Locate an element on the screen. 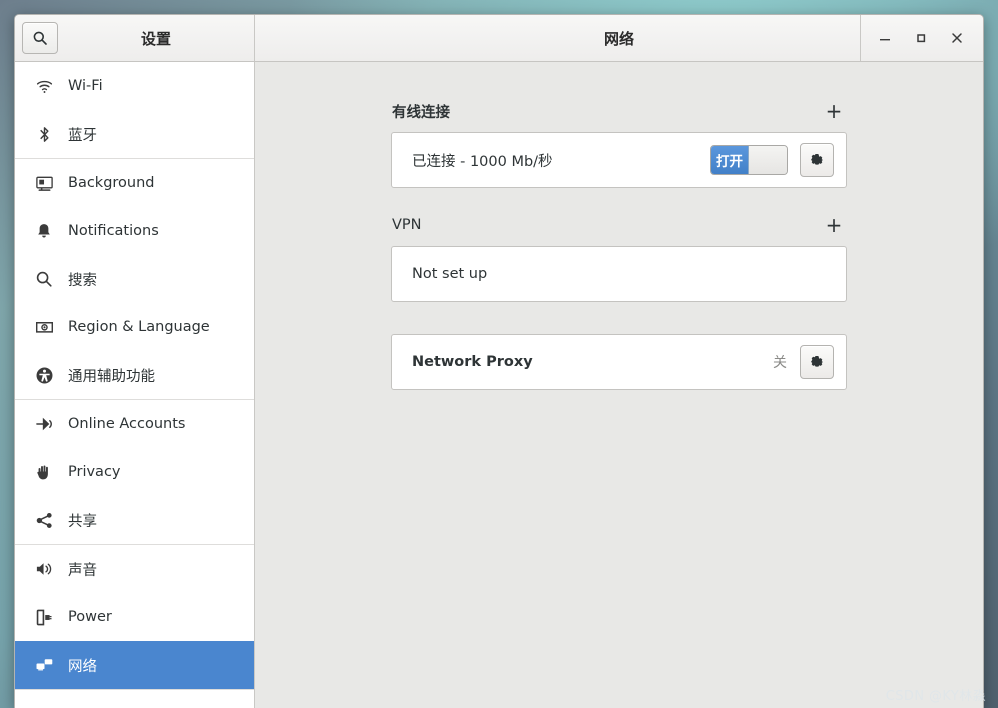 This screenshot has height=708, width=998. close-button is located at coordinates (957, 38).